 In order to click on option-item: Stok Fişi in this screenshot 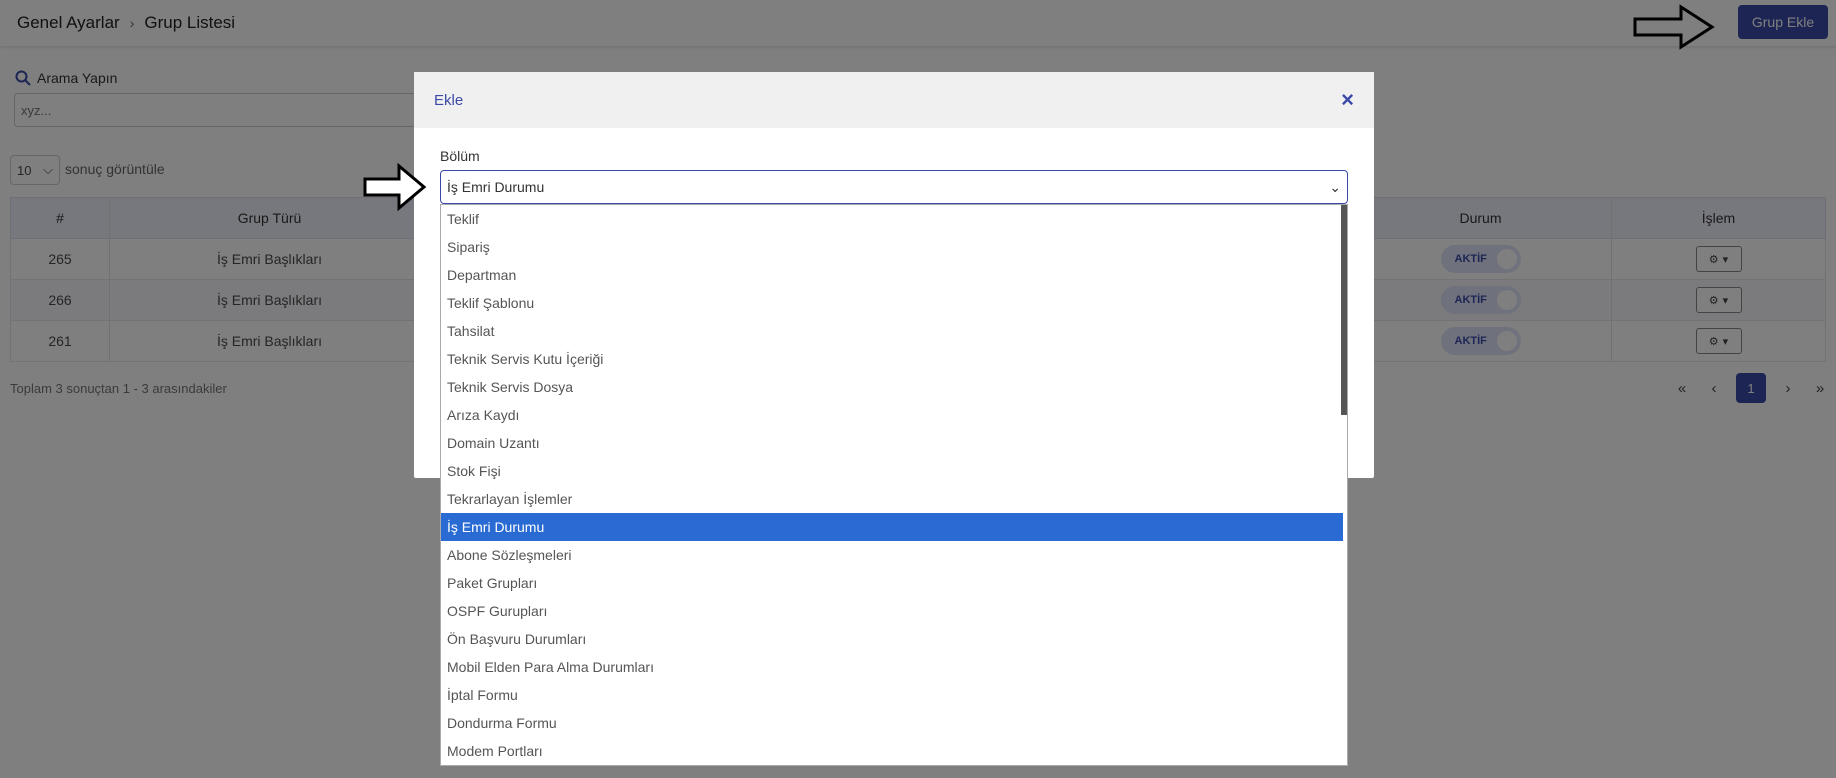, I will do `click(892, 471)`.